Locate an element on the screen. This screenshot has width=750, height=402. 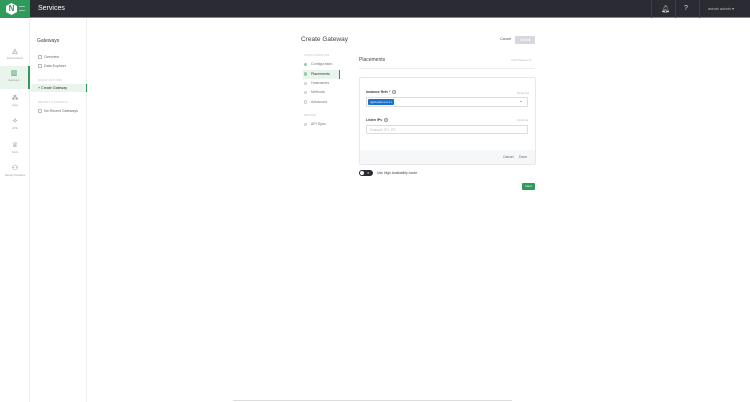
section-title: Placements is located at coordinates (372, 60).